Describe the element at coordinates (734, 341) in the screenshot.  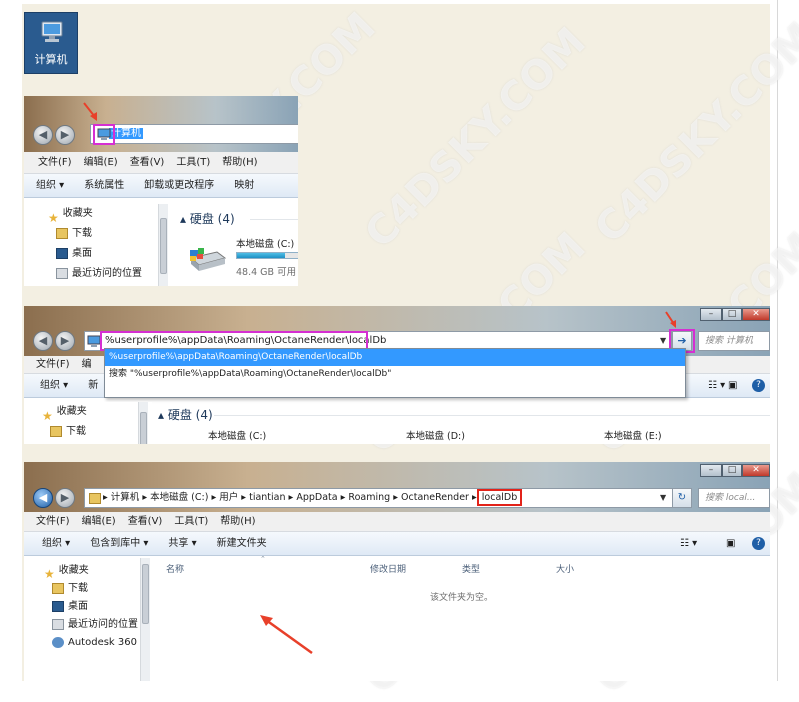
I see `search-box: 搜索 计算机` at that location.